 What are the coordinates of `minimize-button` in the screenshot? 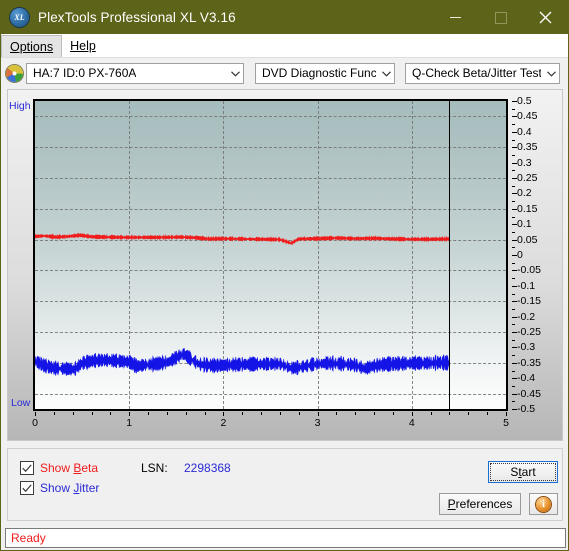 It's located at (455, 17).